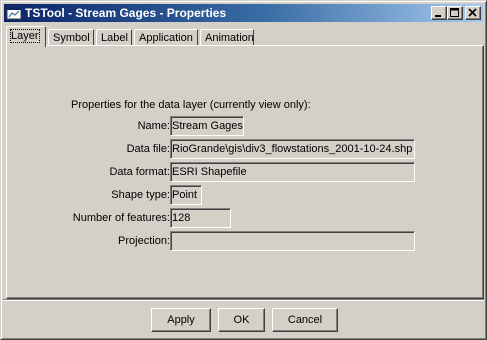  What do you see at coordinates (139, 172) in the screenshot?
I see `data-format-label: Data format:` at bounding box center [139, 172].